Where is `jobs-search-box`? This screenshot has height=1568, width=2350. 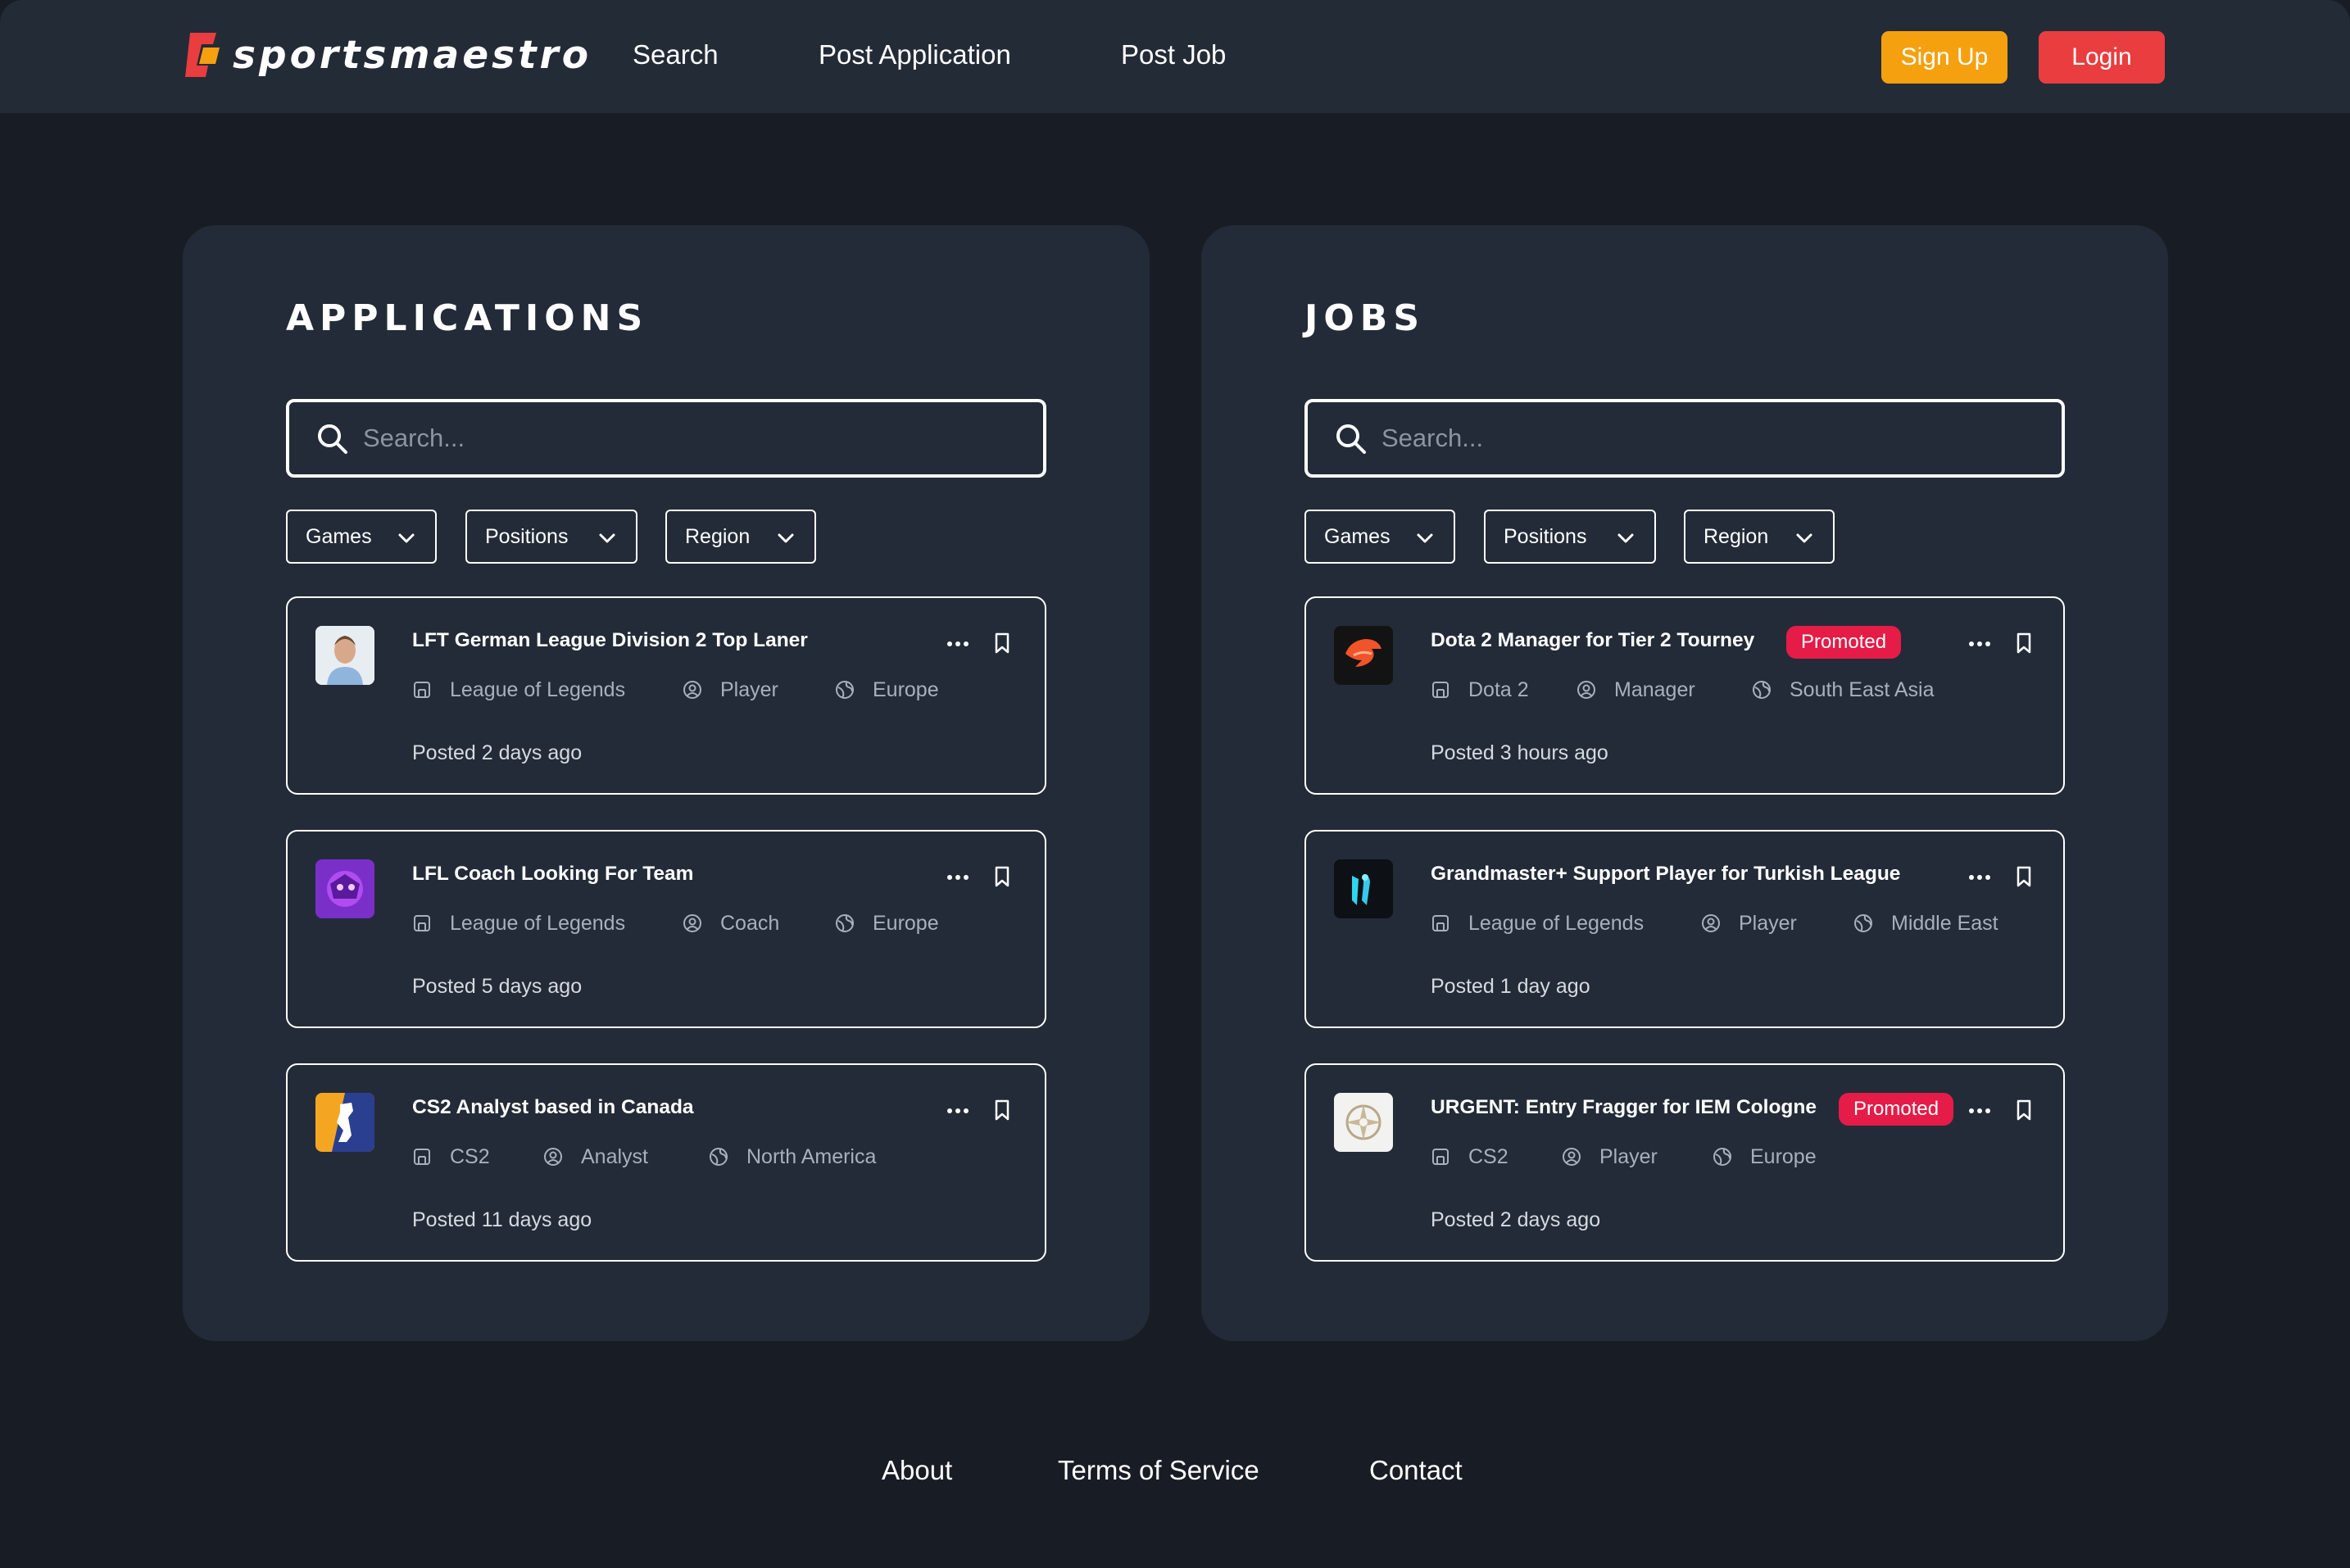
jobs-search-box is located at coordinates (1684, 438).